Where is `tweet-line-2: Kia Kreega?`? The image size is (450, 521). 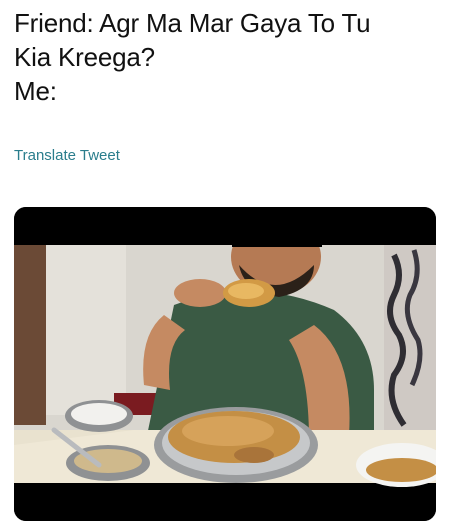
tweet-line-2: Kia Kreega? is located at coordinates (84, 57).